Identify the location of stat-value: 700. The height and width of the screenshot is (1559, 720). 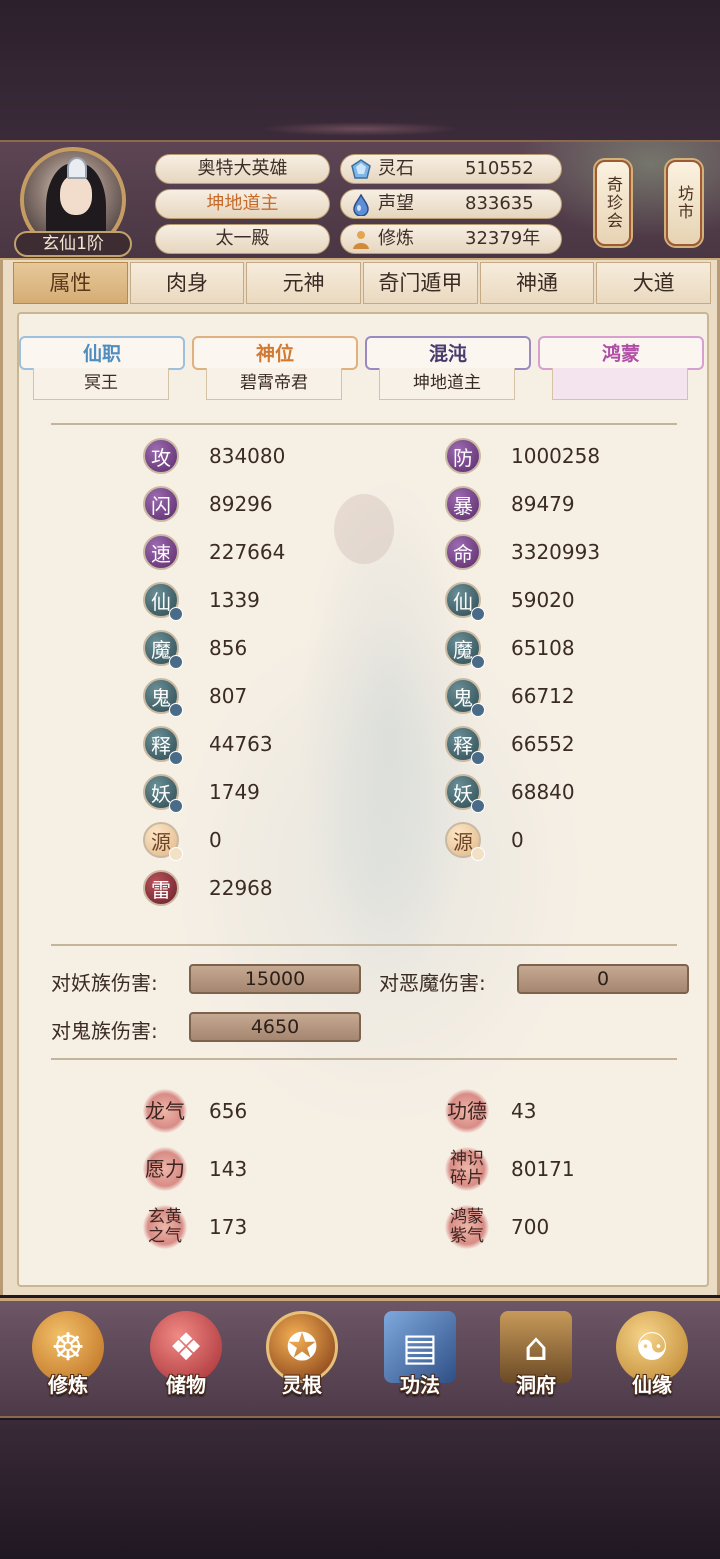
(530, 1227).